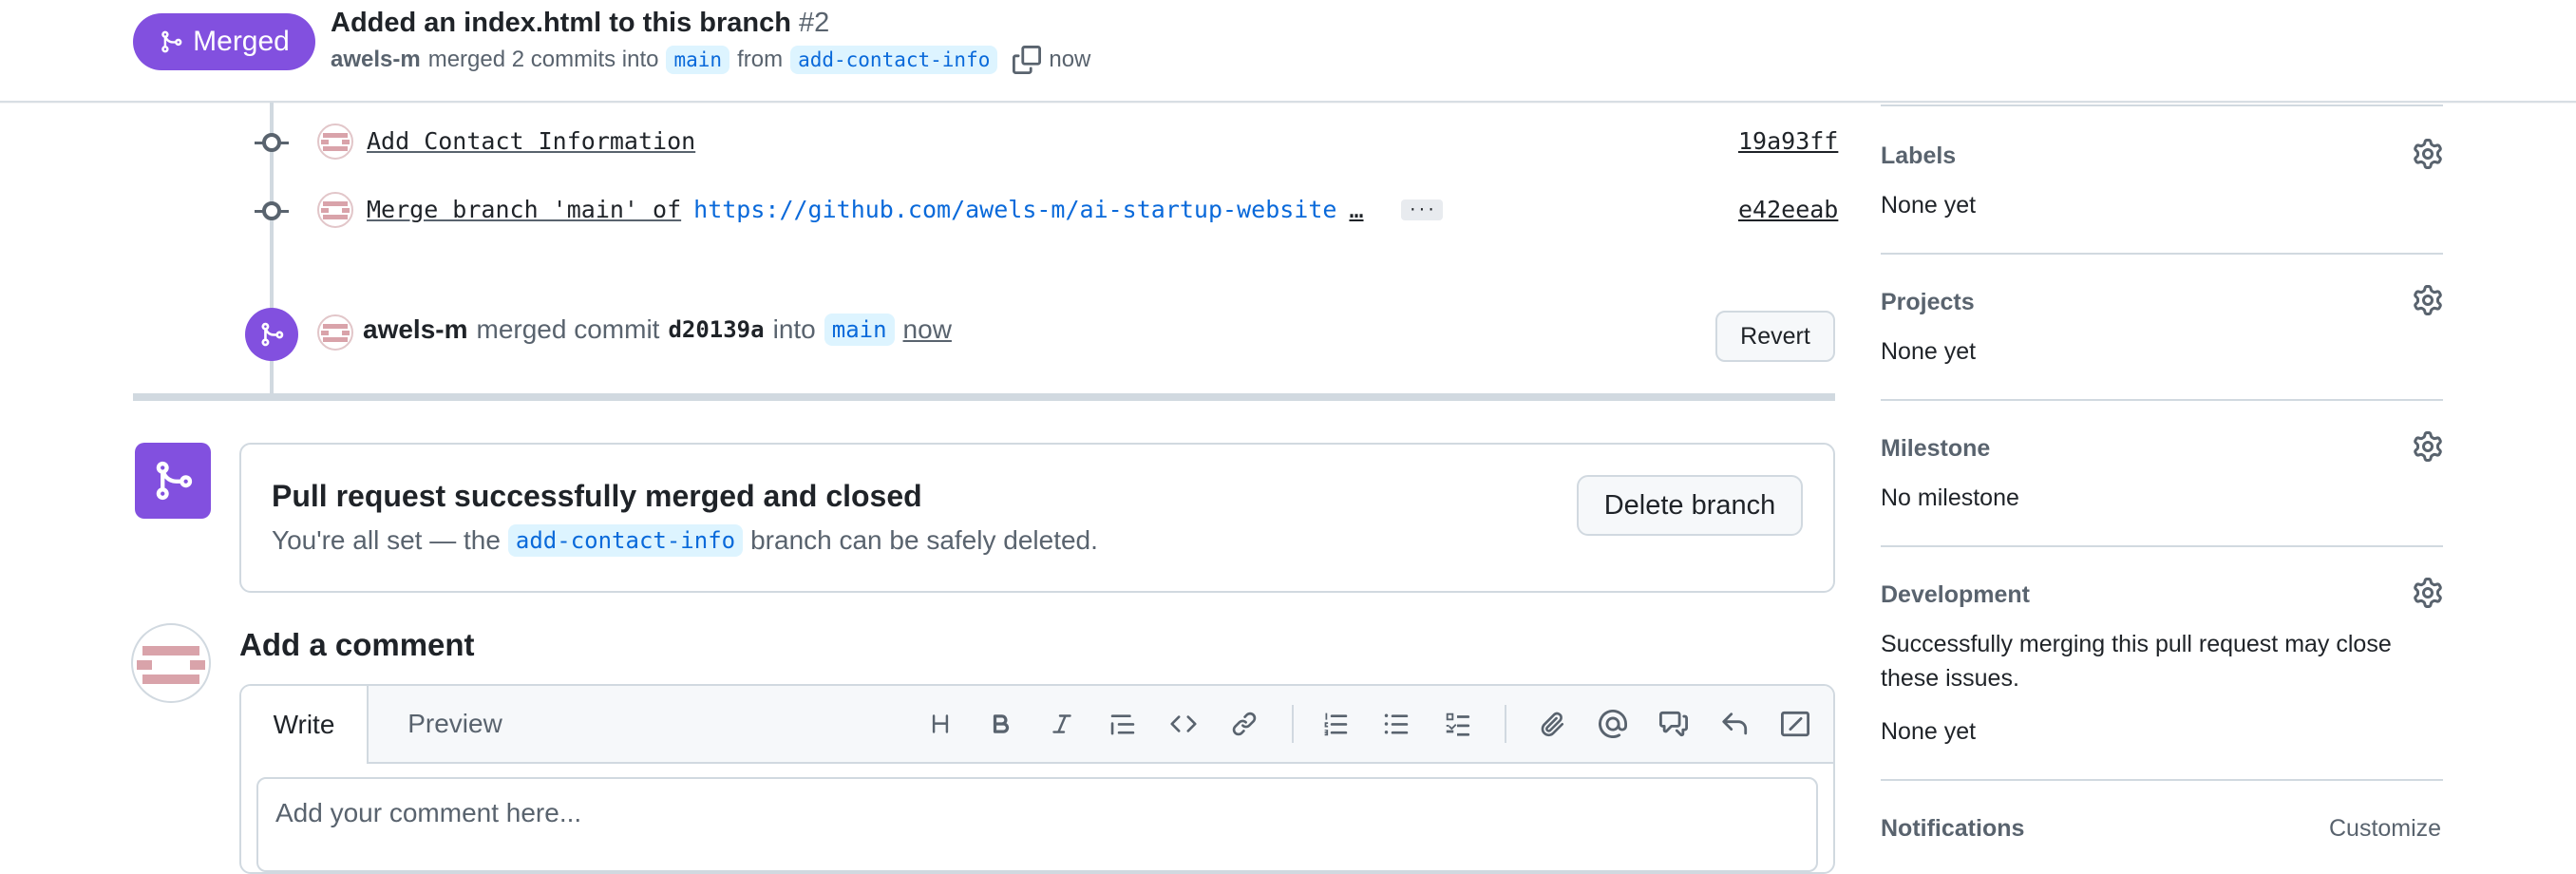 The height and width of the screenshot is (874, 2576). Describe the element at coordinates (940, 724) in the screenshot. I see `heading-icon` at that location.